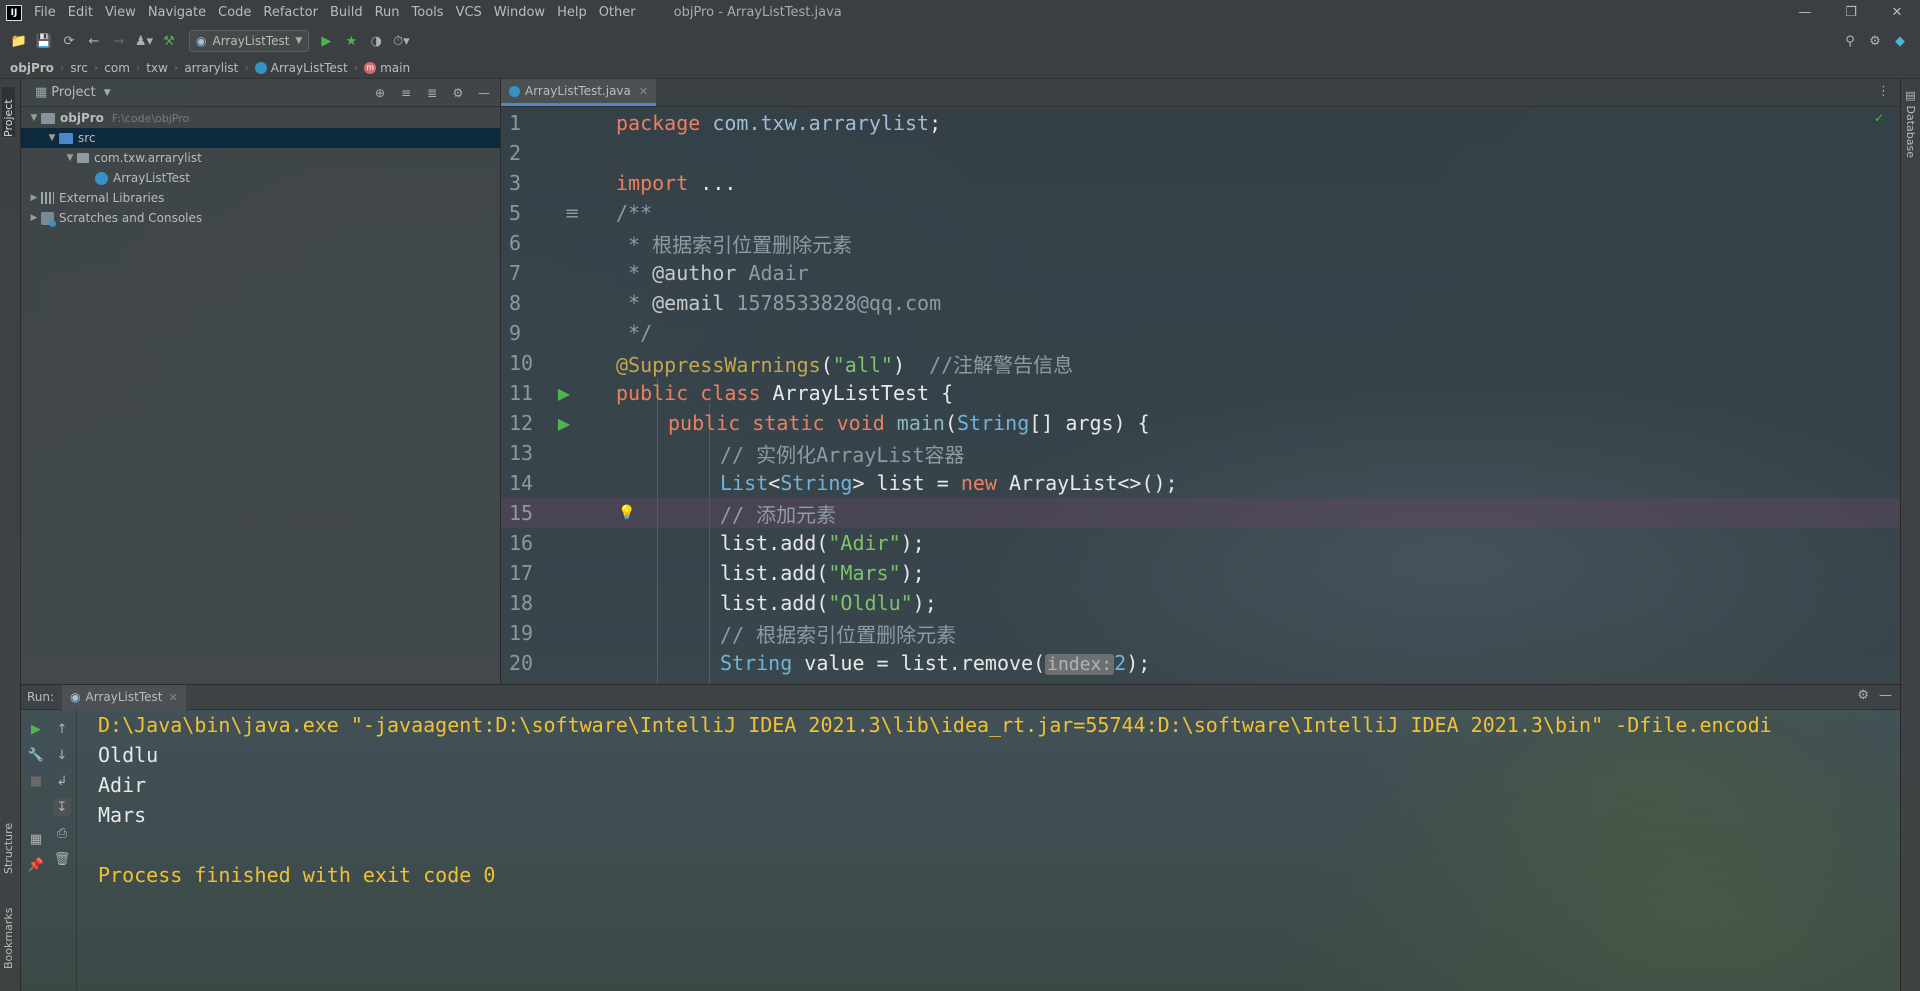 The image size is (1920, 991). Describe the element at coordinates (62, 833) in the screenshot. I see `print-icon: ⎙` at that location.